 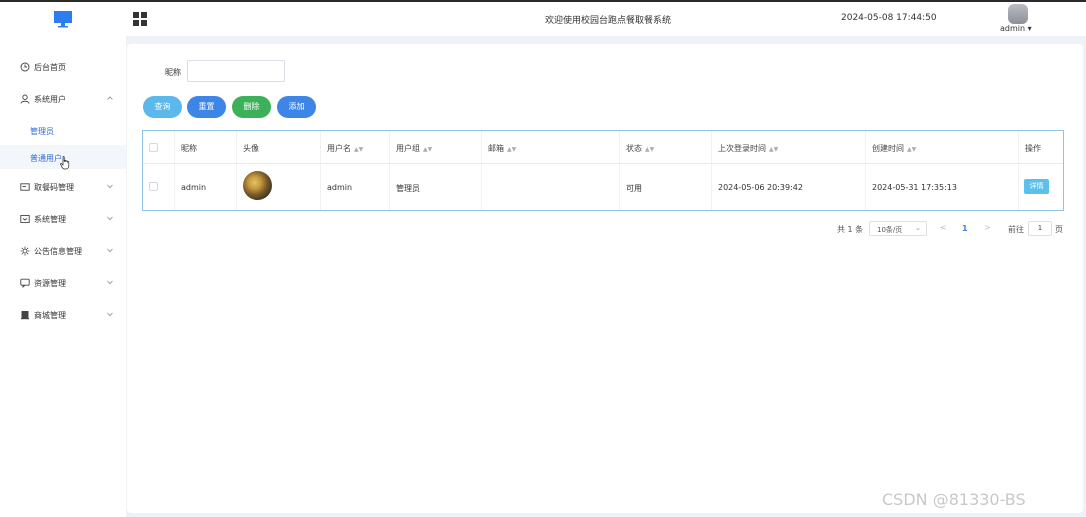 What do you see at coordinates (50, 67) in the screenshot?
I see `sidebar-item-label: 后台首页` at bounding box center [50, 67].